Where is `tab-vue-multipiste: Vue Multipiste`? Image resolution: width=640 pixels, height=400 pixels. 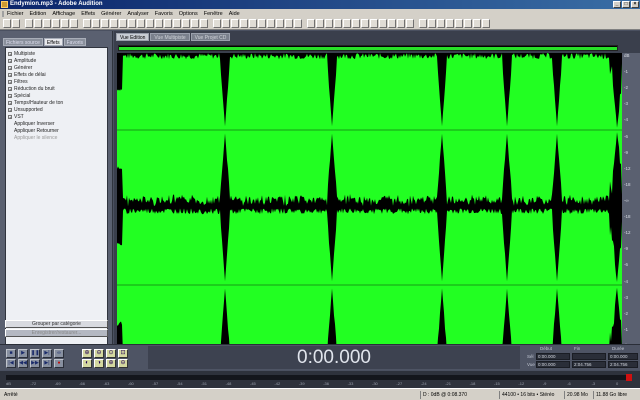
tab-vue-multipiste: Vue Multipiste is located at coordinates (170, 37).